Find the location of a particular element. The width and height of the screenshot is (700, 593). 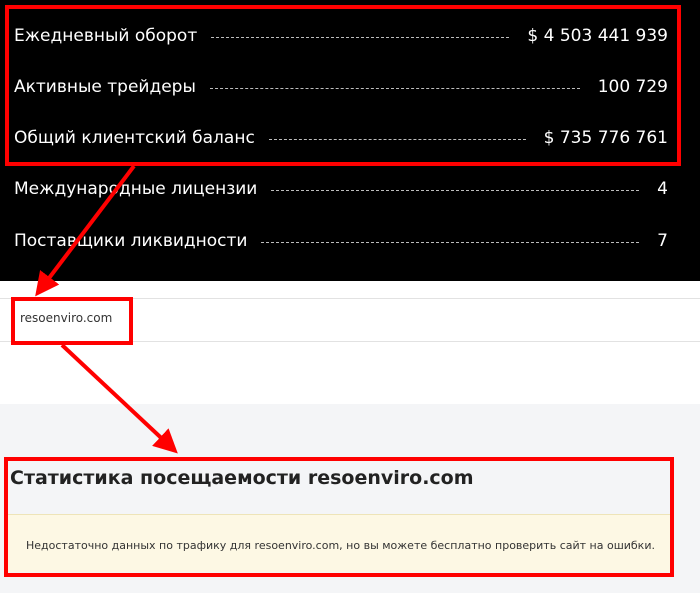

stat-label: Международные лицензии is located at coordinates (136, 189).